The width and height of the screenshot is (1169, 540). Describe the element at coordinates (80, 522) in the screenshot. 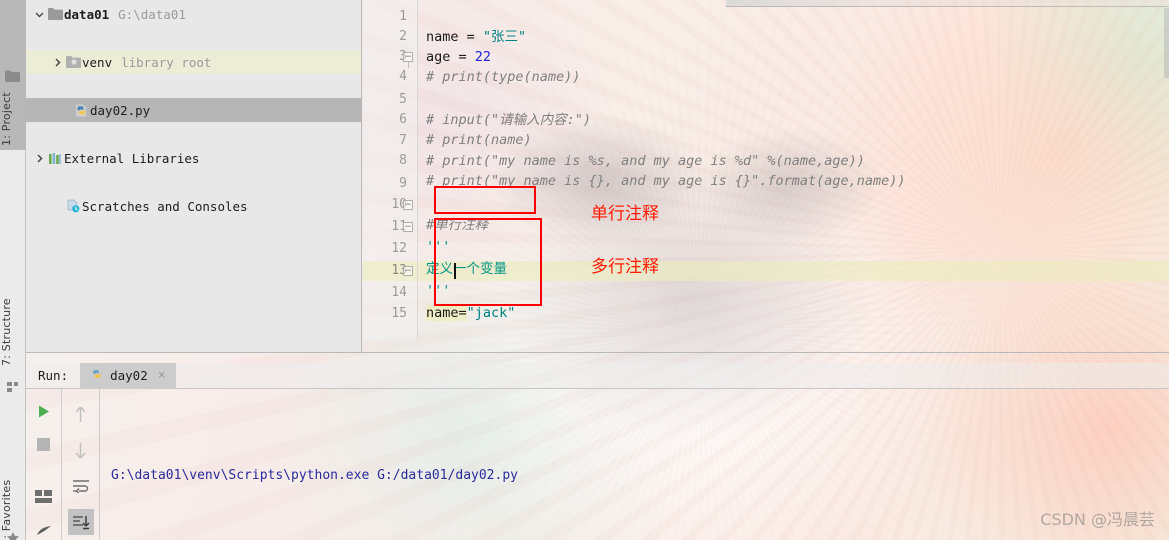

I see `scroll-to-end-icon` at that location.